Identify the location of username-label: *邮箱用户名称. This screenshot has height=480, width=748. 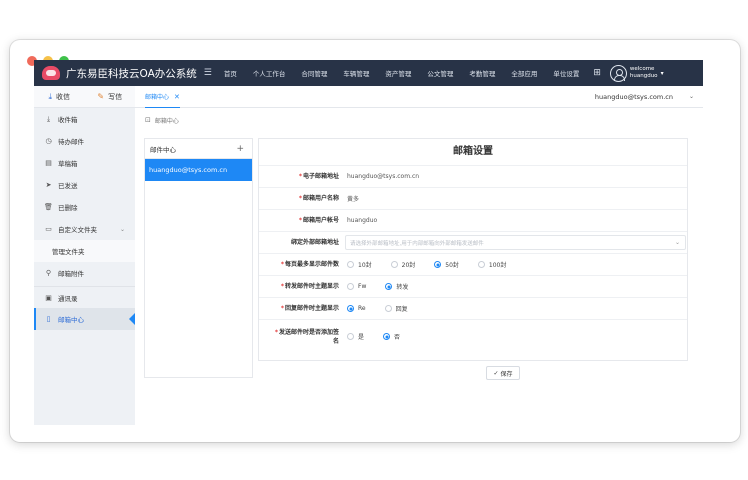
(302, 198).